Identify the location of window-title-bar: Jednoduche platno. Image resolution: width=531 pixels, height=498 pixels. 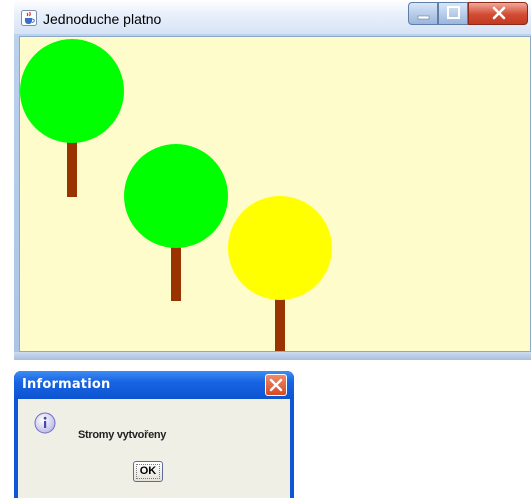
(272, 17).